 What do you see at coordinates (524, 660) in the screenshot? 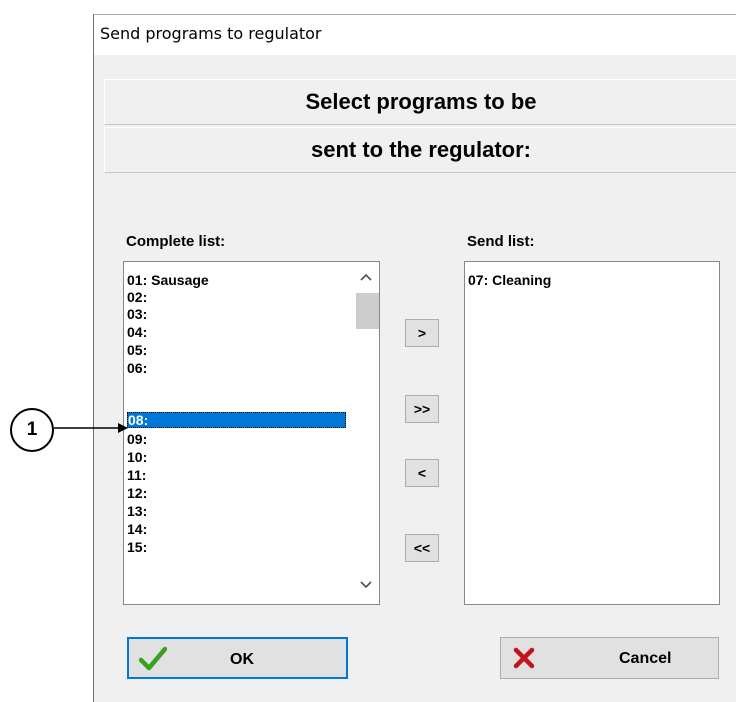
I see `x-mark-icon` at bounding box center [524, 660].